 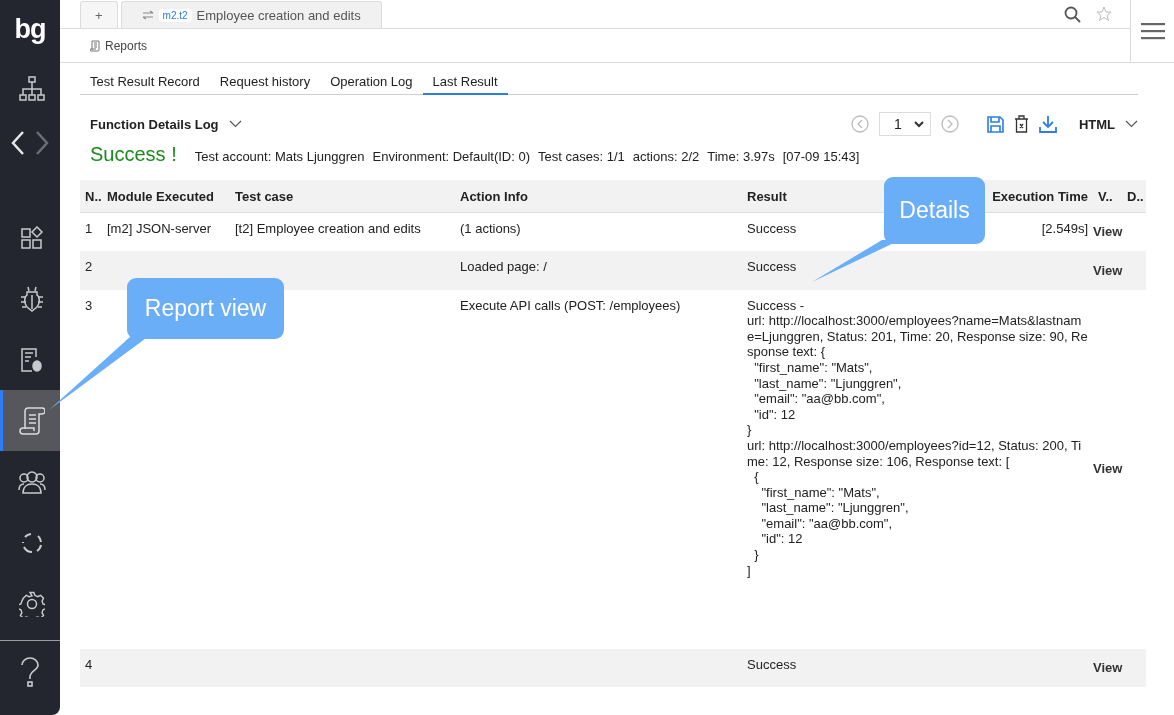 I want to click on menu-icon, so click(x=1152, y=31).